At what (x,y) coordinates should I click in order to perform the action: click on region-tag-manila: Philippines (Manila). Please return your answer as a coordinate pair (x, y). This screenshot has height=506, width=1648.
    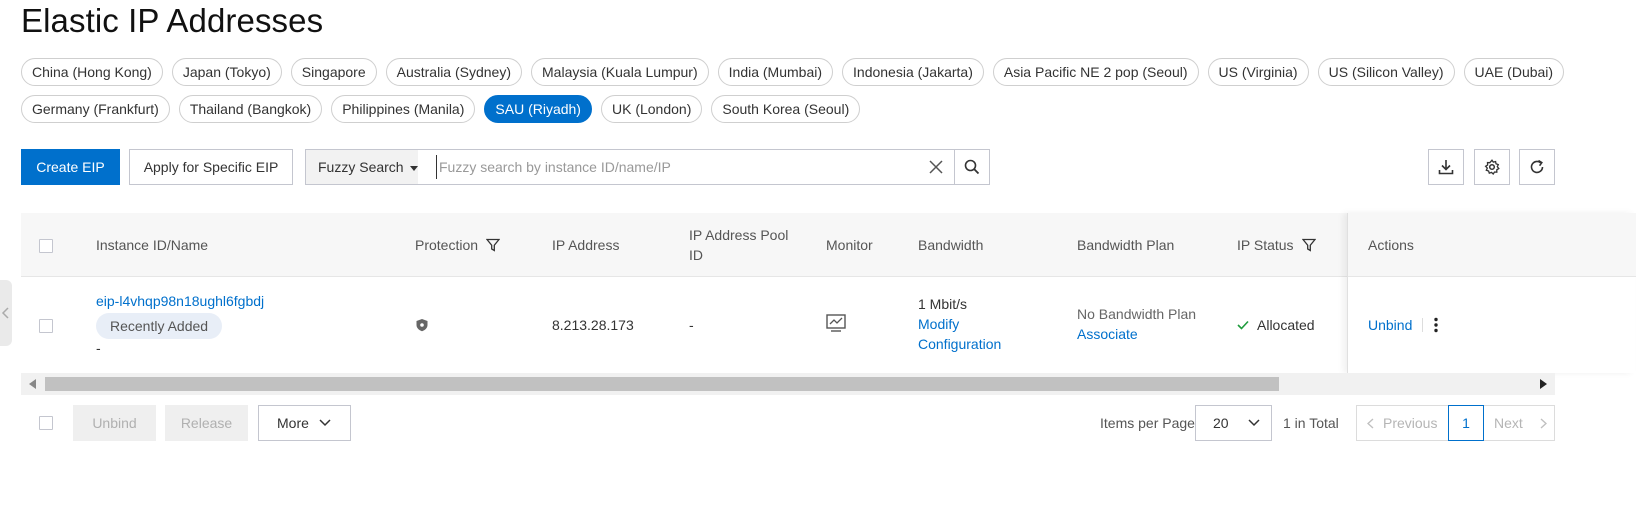
    Looking at the image, I should click on (403, 109).